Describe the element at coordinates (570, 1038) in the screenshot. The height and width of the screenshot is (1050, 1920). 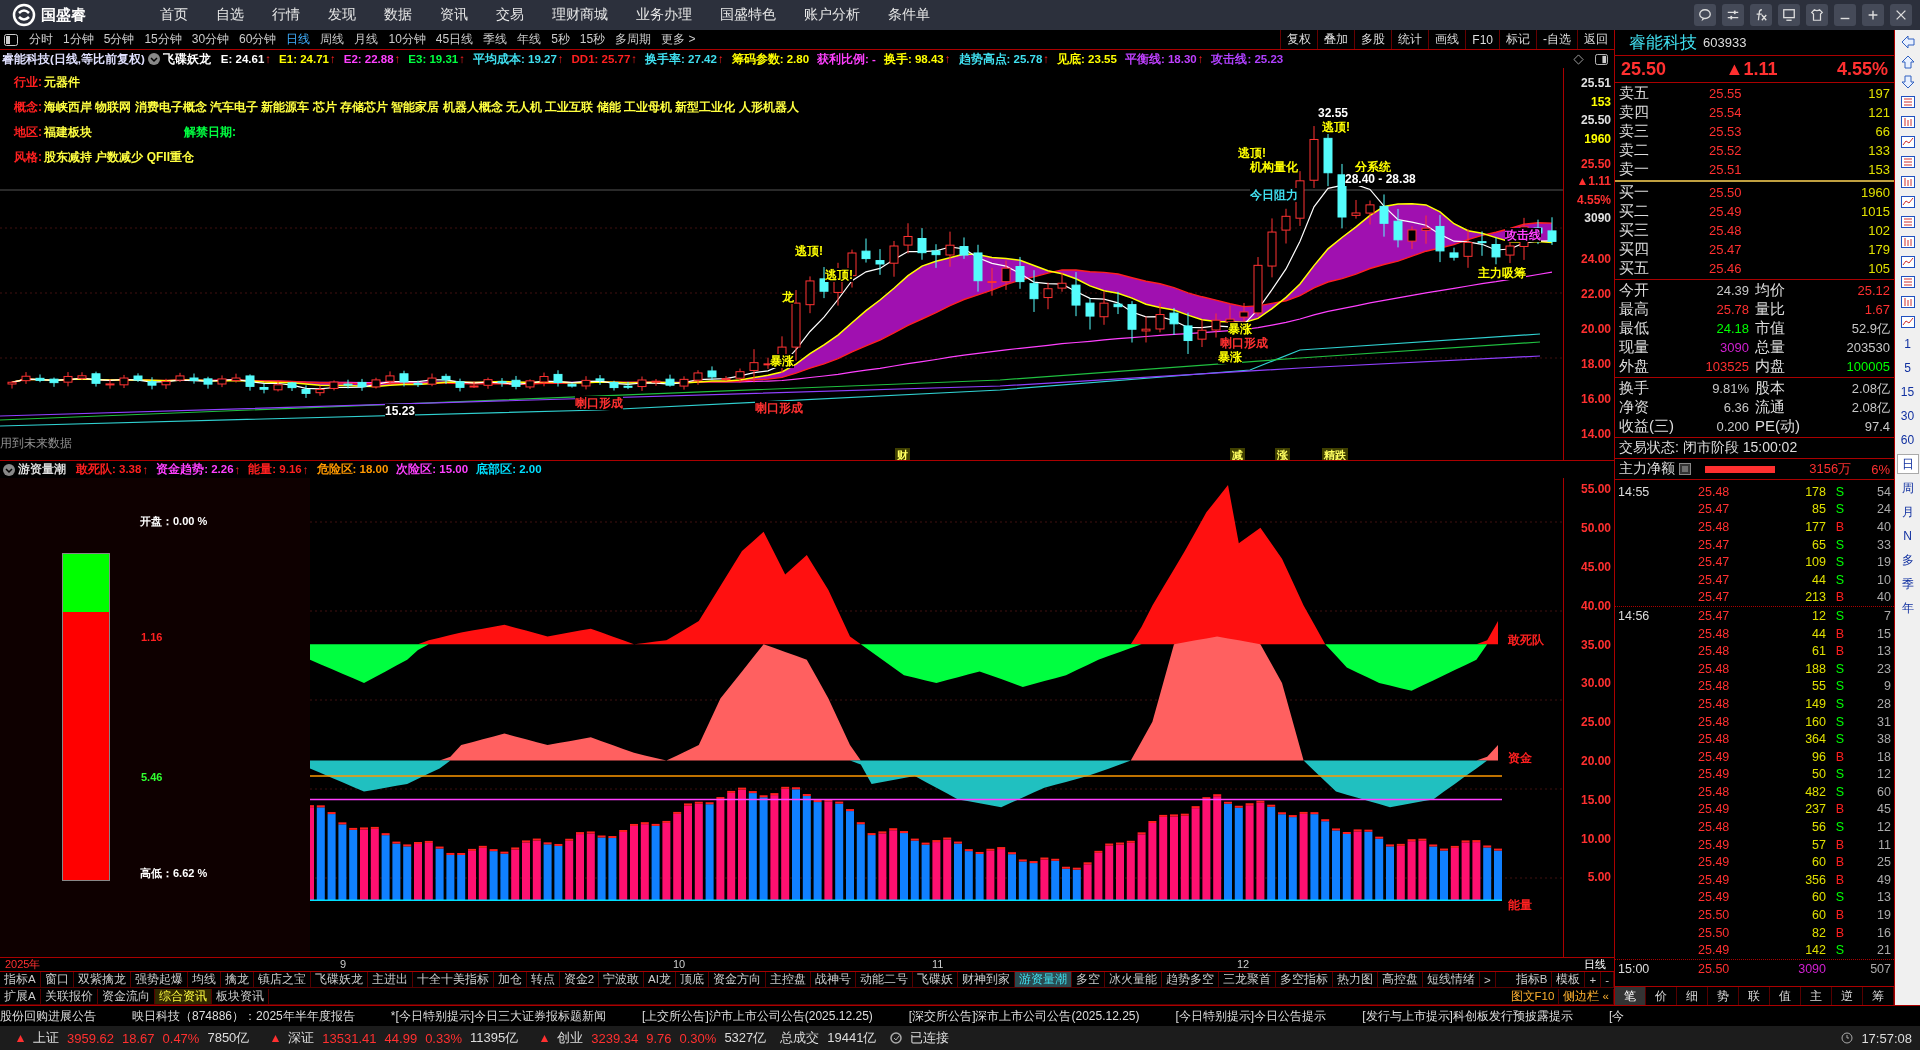
I see `index-name: 创业` at that location.